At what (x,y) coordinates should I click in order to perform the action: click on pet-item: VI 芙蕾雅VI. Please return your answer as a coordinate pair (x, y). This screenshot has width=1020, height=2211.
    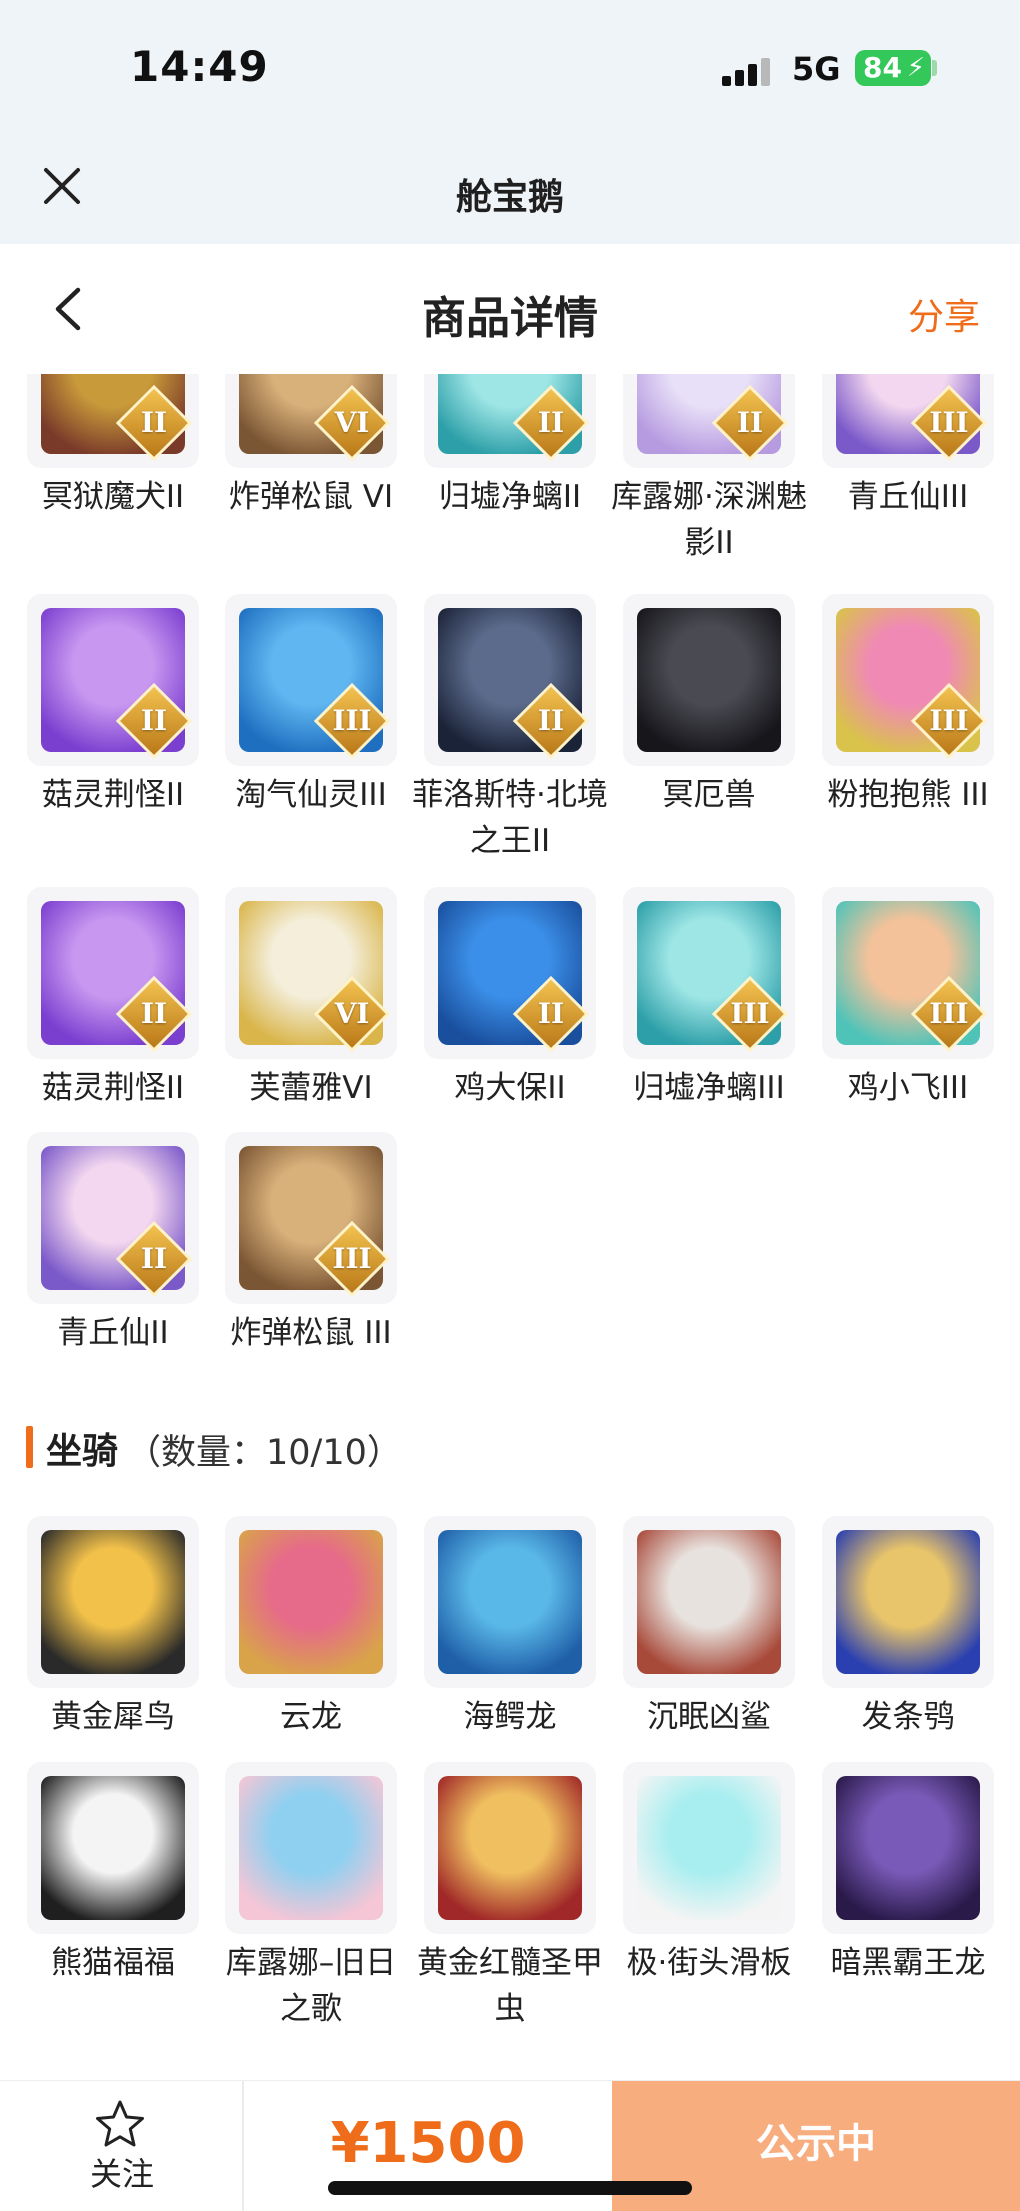
    Looking at the image, I should click on (311, 999).